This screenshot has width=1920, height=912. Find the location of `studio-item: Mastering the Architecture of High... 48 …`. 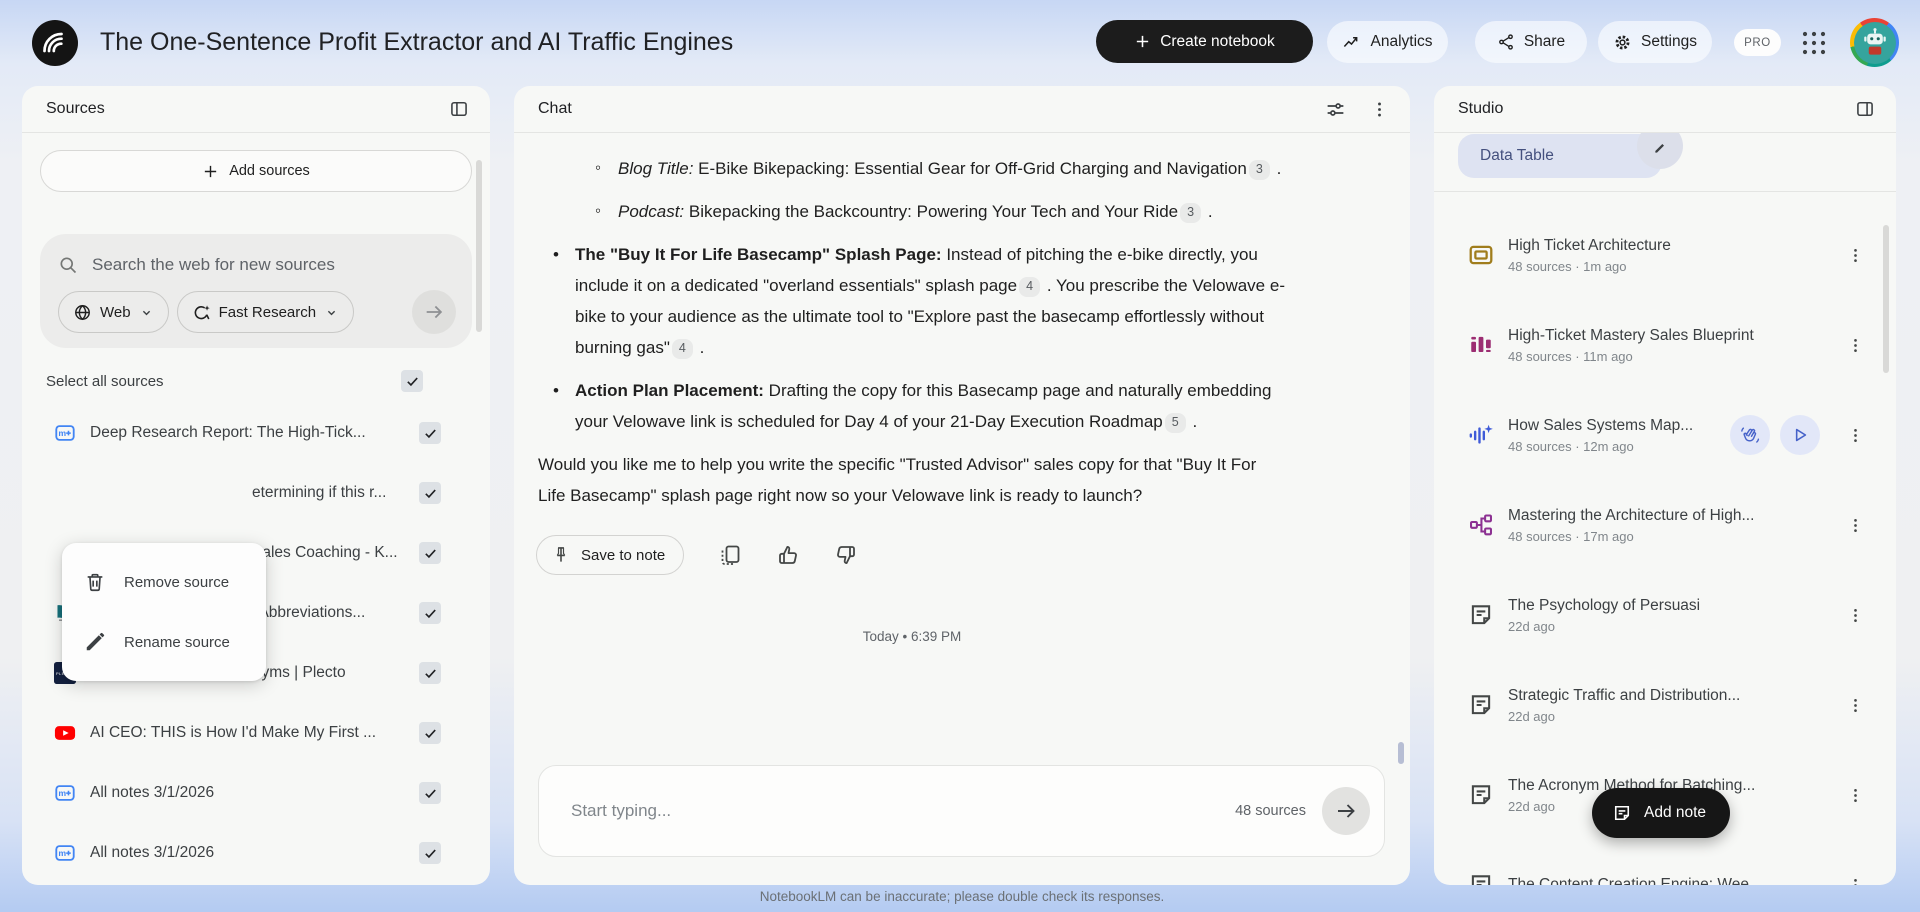

studio-item: Mastering the Architecture of High... 48 … is located at coordinates (1665, 525).